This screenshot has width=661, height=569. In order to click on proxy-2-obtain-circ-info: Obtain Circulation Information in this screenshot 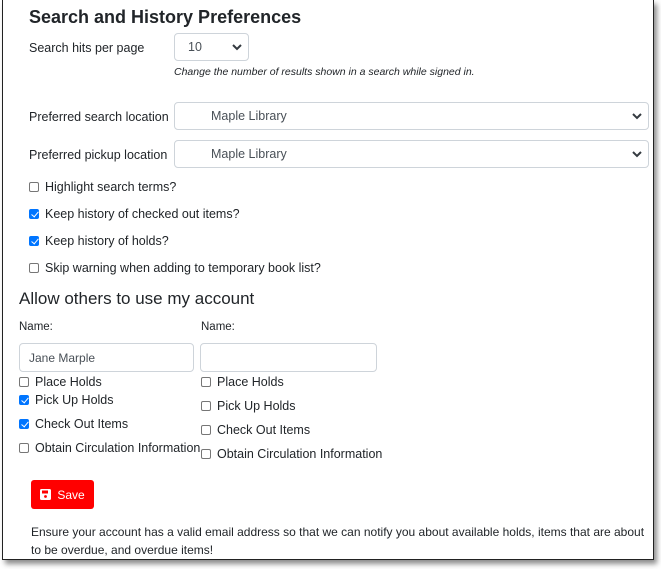, I will do `click(291, 454)`.